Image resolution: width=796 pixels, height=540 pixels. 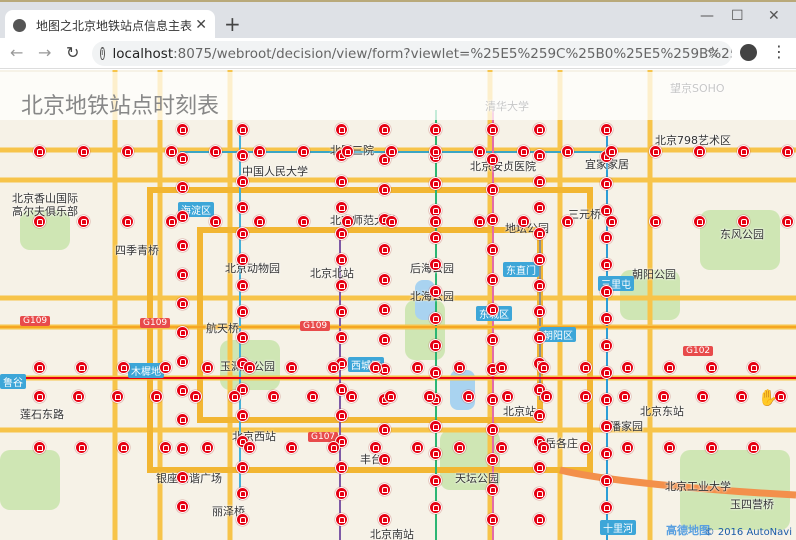 I want to click on info-icon: i, so click(x=102, y=53).